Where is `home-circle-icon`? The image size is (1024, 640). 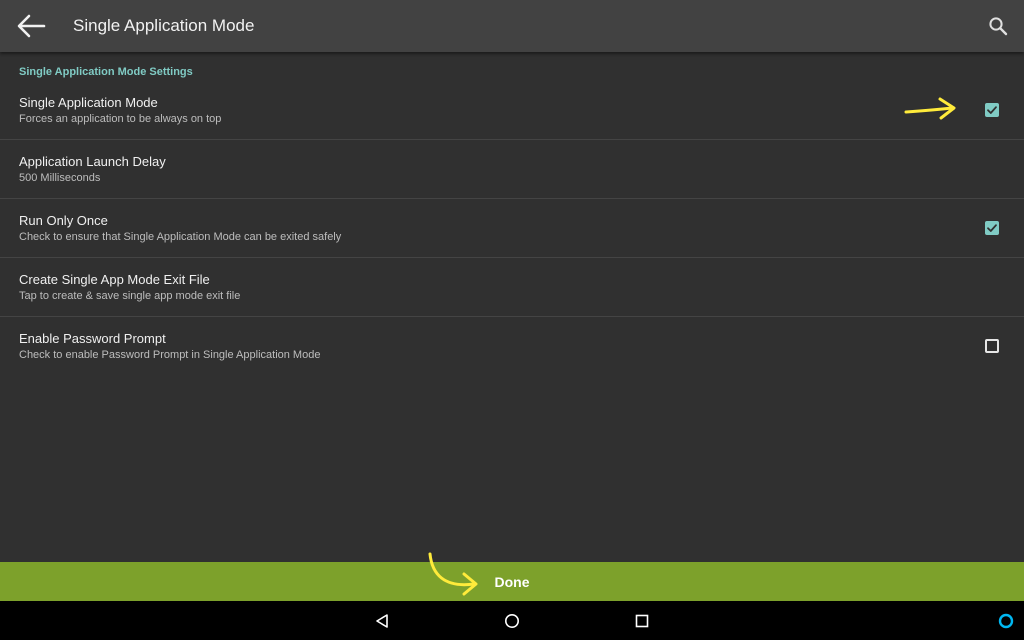
home-circle-icon is located at coordinates (512, 621).